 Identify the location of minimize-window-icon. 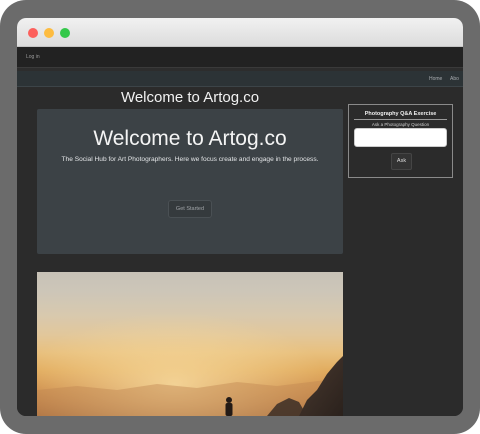
(49, 33).